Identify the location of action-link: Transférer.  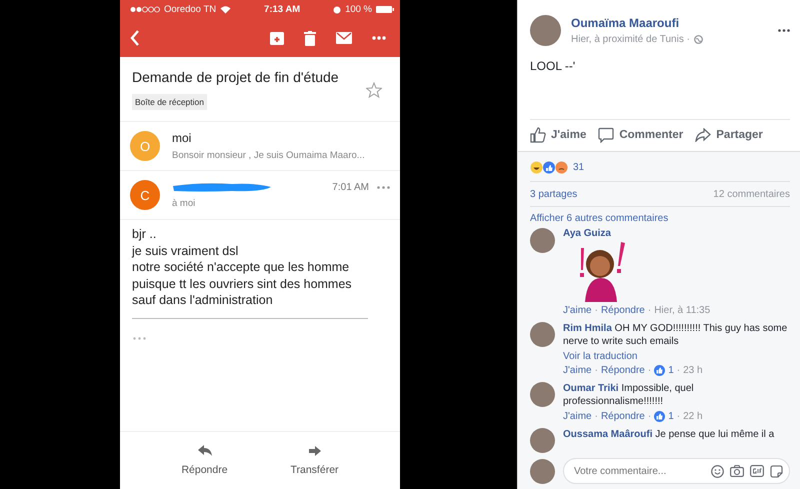
(314, 470).